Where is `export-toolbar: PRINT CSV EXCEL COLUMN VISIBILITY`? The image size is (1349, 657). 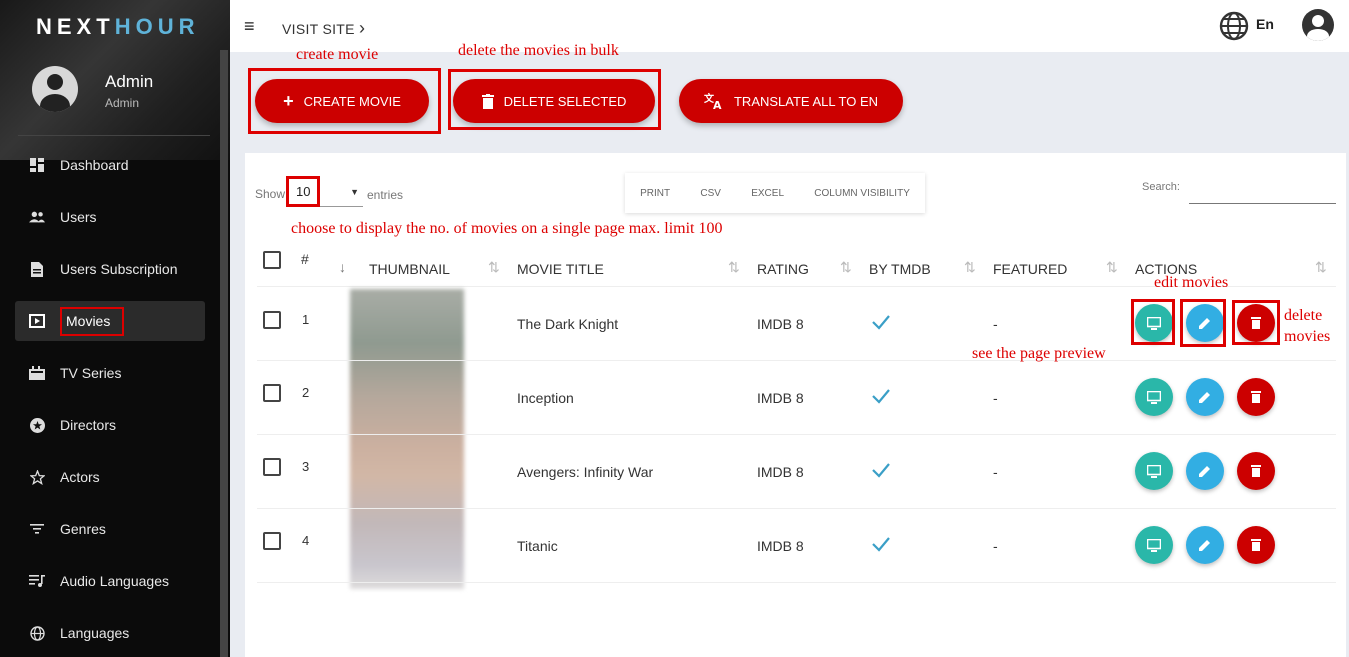 export-toolbar: PRINT CSV EXCEL COLUMN VISIBILITY is located at coordinates (775, 193).